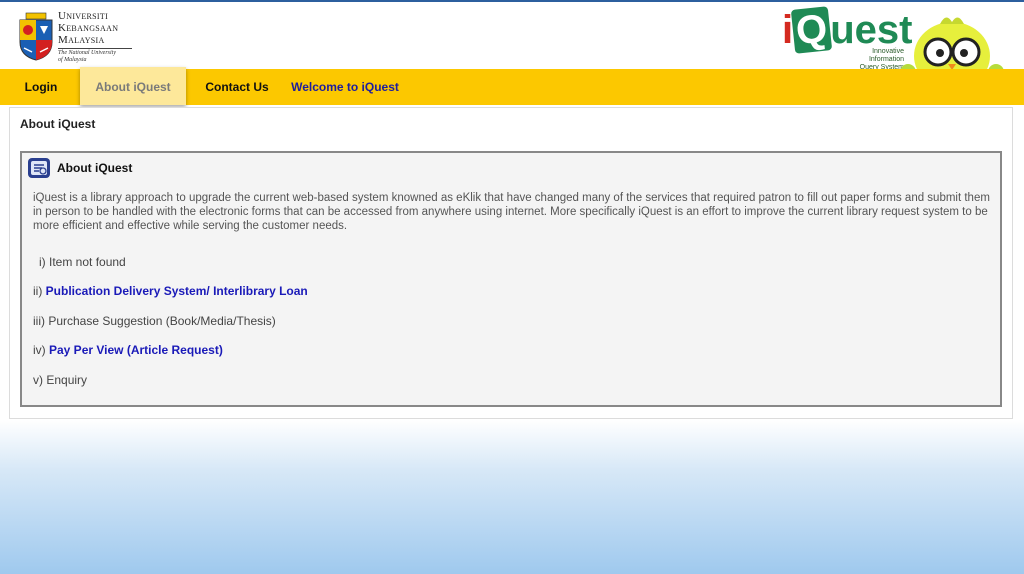 The image size is (1024, 574). I want to click on list-item-prefix: i), so click(44, 262).